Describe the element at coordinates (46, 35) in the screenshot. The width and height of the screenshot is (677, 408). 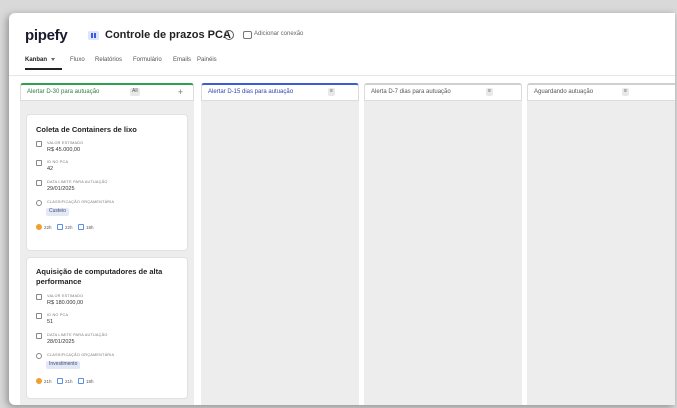
I see `pipefy-logo: pipefy` at that location.